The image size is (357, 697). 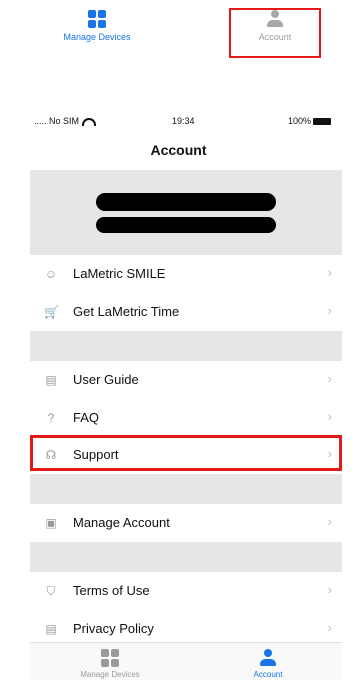 What do you see at coordinates (299, 121) in the screenshot?
I see `battery-text: 100%` at bounding box center [299, 121].